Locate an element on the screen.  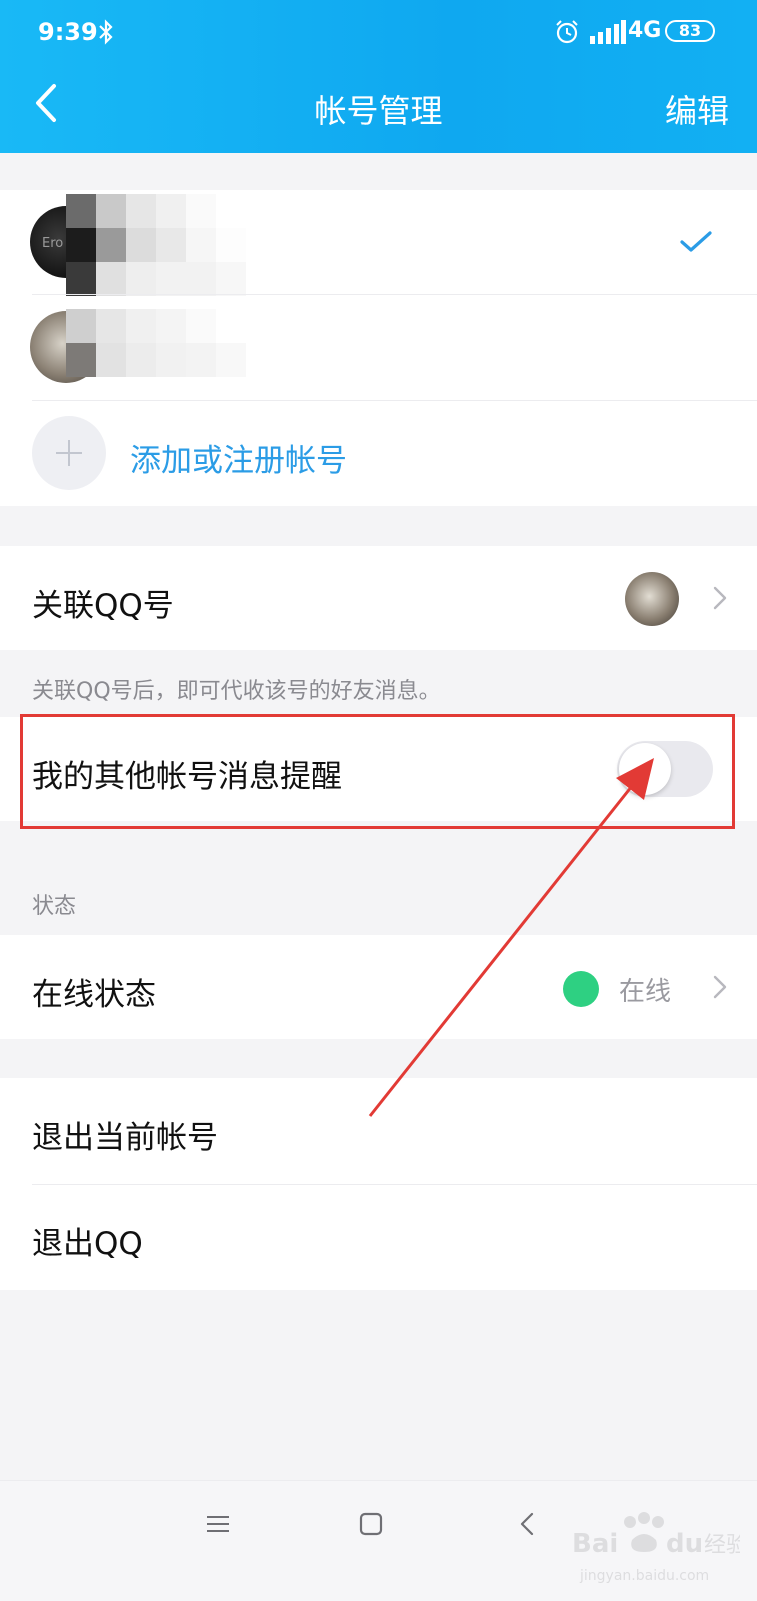
menu-icon is located at coordinates (218, 1524).